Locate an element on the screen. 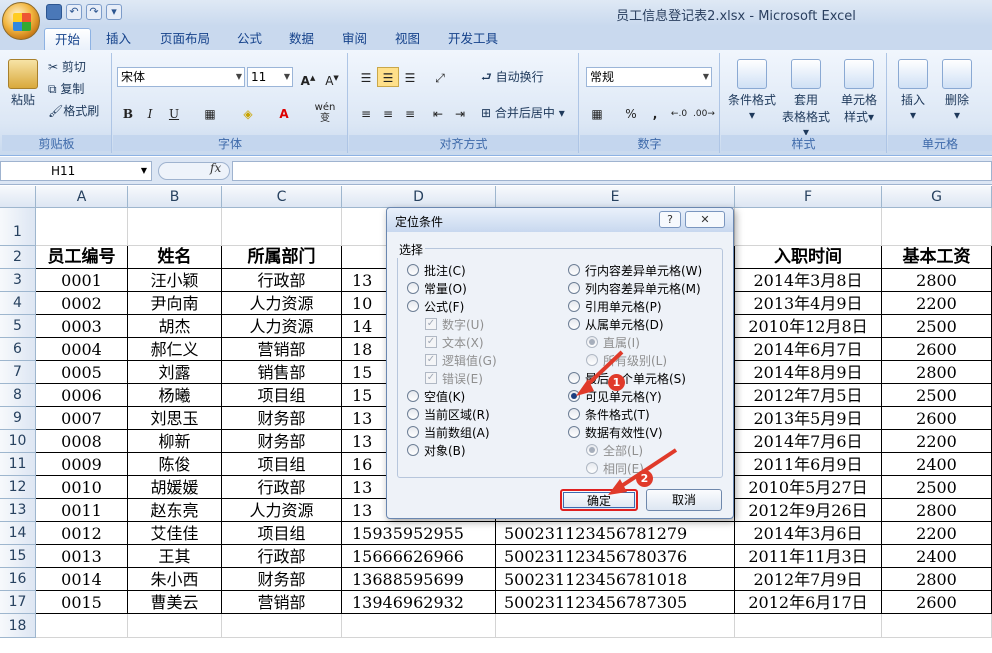 The width and height of the screenshot is (992, 653). help-icon: ? is located at coordinates (670, 219).